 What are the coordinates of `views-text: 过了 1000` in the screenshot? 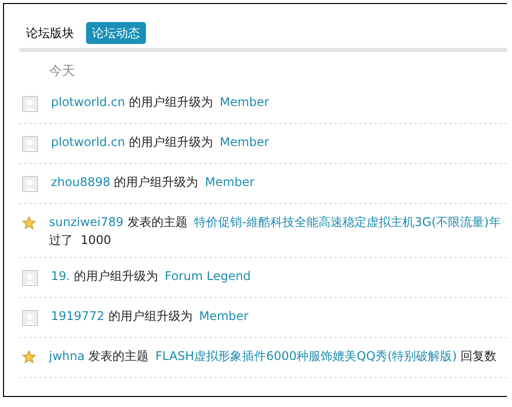 It's located at (80, 240).